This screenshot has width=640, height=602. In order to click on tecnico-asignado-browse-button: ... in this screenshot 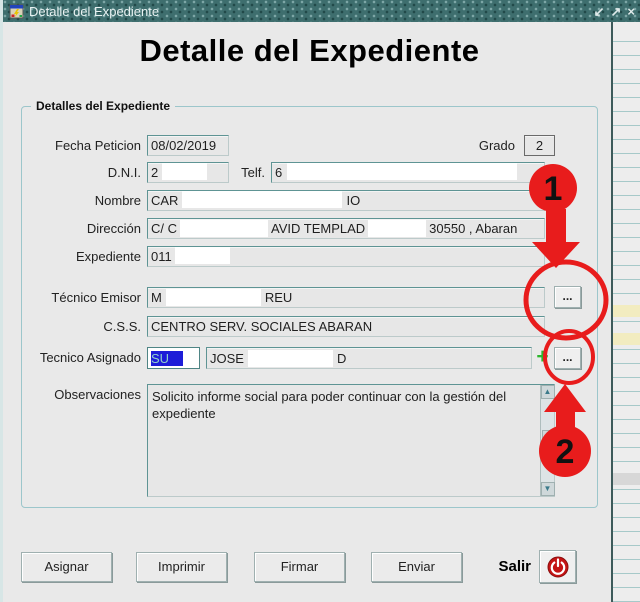, I will do `click(567, 358)`.